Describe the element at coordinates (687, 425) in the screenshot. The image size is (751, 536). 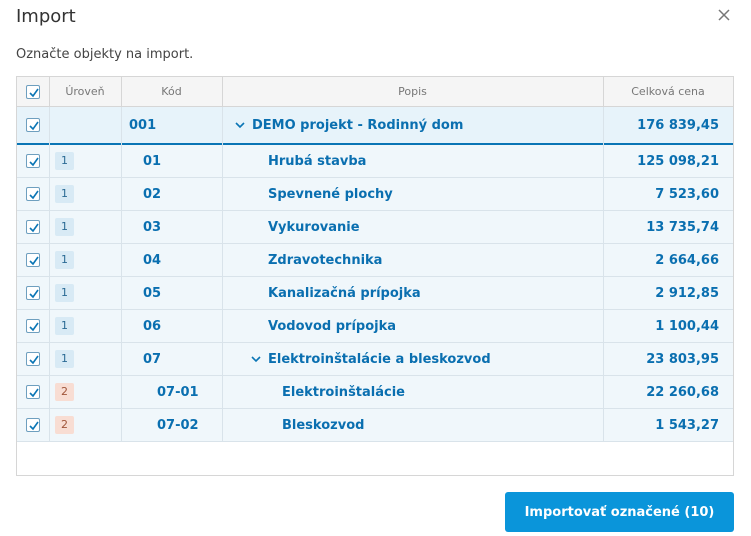
I see `price-cell: 1 543,27` at that location.